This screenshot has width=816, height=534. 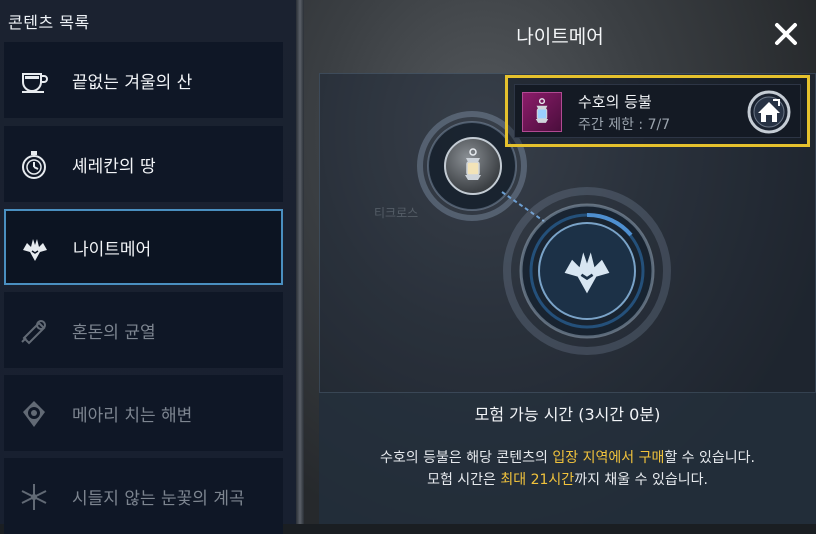 I want to click on content-item-endless-winter-mountain: 끝없는 겨울의 산, so click(x=143, y=80).